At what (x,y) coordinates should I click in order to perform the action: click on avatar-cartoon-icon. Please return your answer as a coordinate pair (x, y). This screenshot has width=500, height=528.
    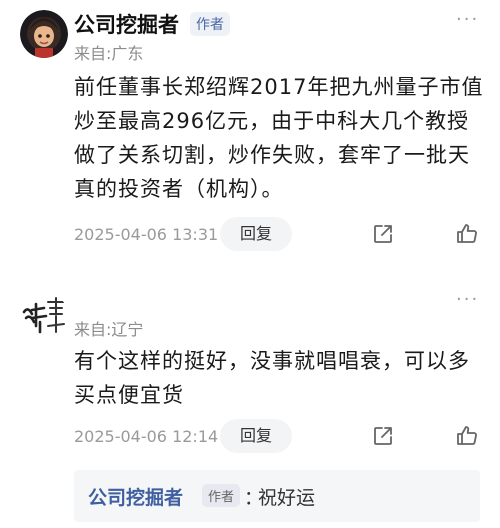
    Looking at the image, I should click on (44, 34).